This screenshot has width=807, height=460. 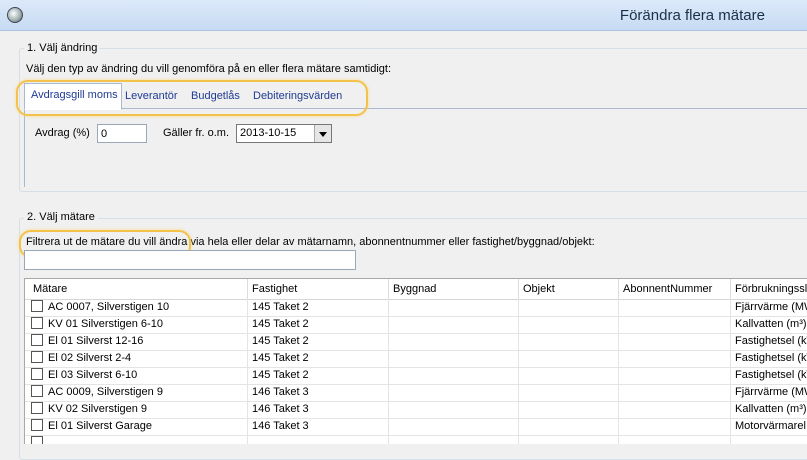 I want to click on galler-label: Gäller fr. o.m., so click(x=196, y=133).